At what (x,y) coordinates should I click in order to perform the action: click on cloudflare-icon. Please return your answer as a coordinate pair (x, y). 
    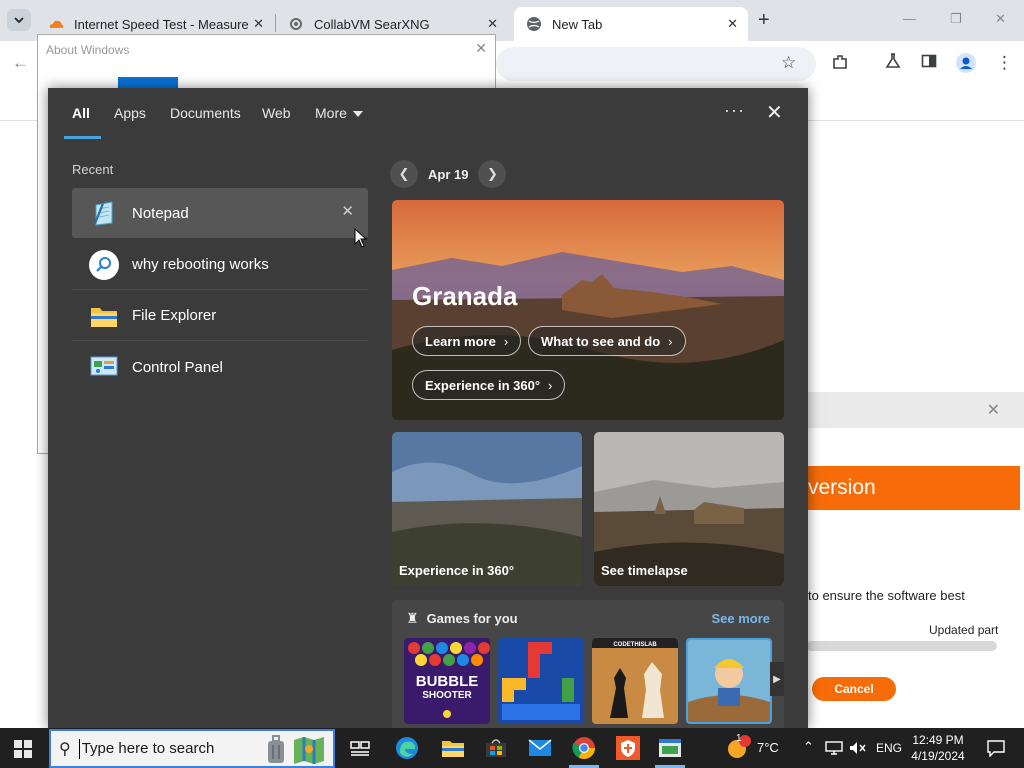
    Looking at the image, I should click on (56, 24).